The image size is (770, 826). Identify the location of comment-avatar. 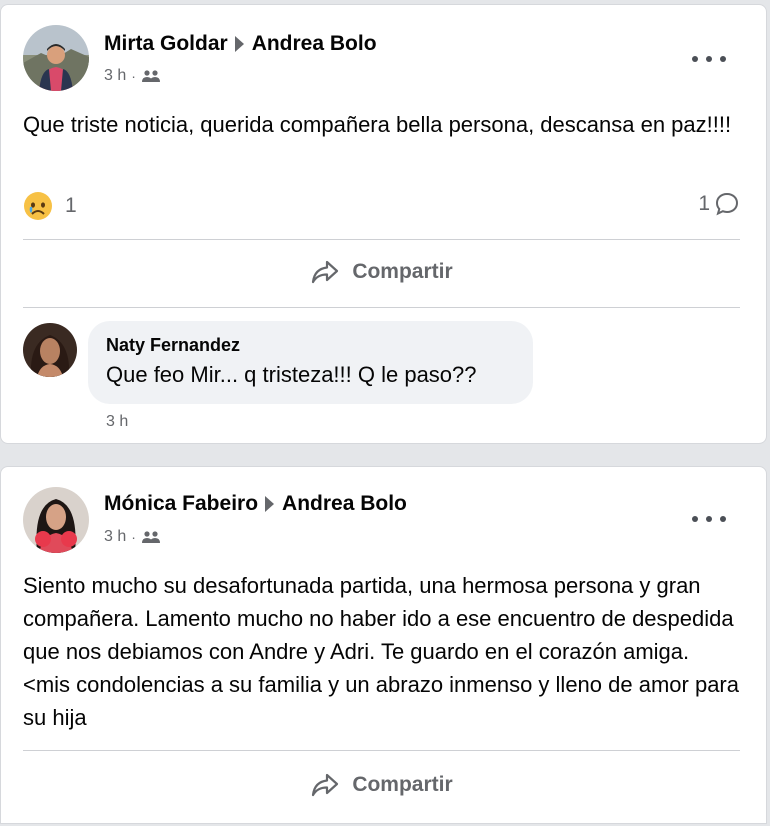
(50, 350).